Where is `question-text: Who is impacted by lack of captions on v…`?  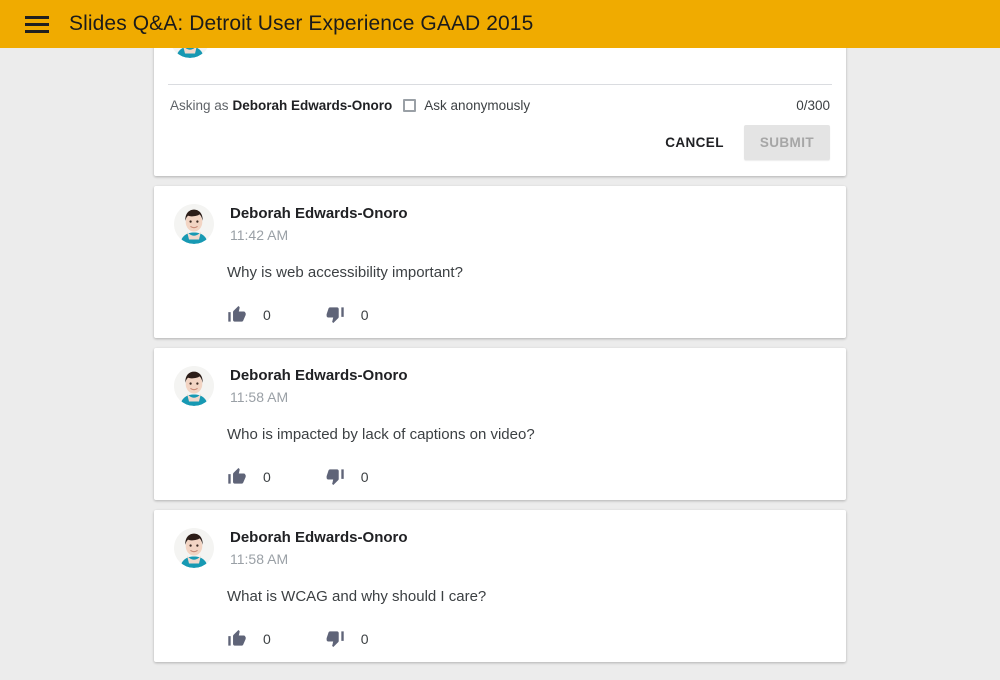 question-text: Who is impacted by lack of captions on v… is located at coordinates (381, 434).